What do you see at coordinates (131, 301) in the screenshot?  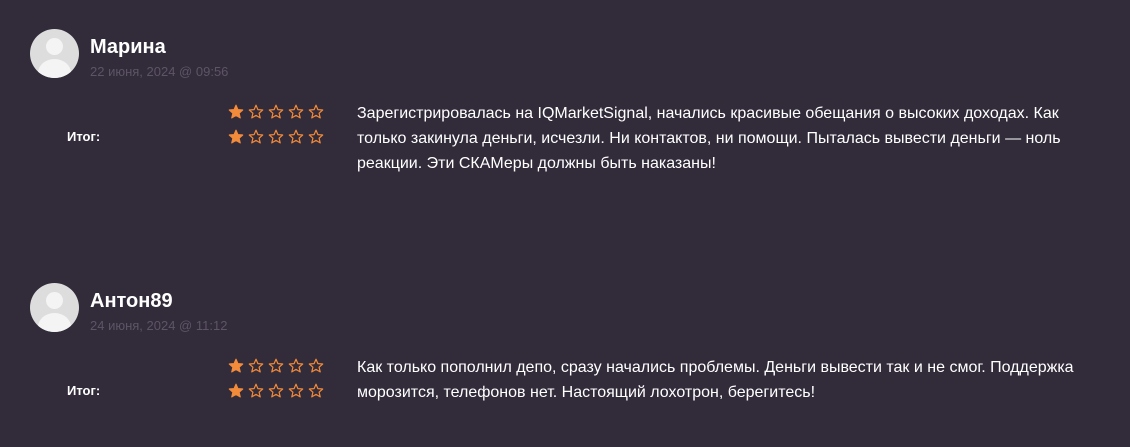 I see `review-author: Антон89` at bounding box center [131, 301].